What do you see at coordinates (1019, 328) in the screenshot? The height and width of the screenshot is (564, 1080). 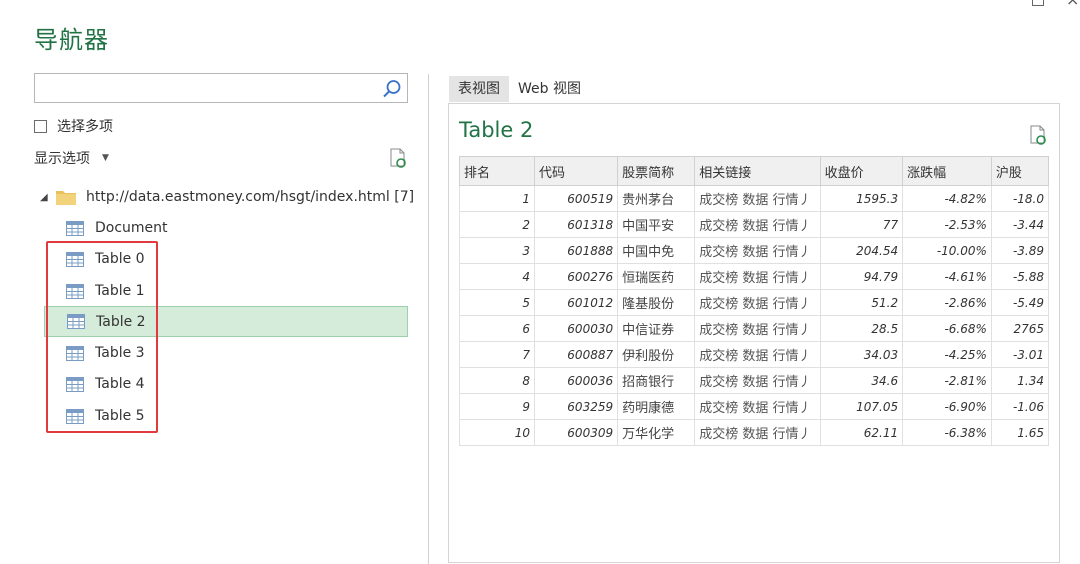 I see `table-cell: 2765` at bounding box center [1019, 328].